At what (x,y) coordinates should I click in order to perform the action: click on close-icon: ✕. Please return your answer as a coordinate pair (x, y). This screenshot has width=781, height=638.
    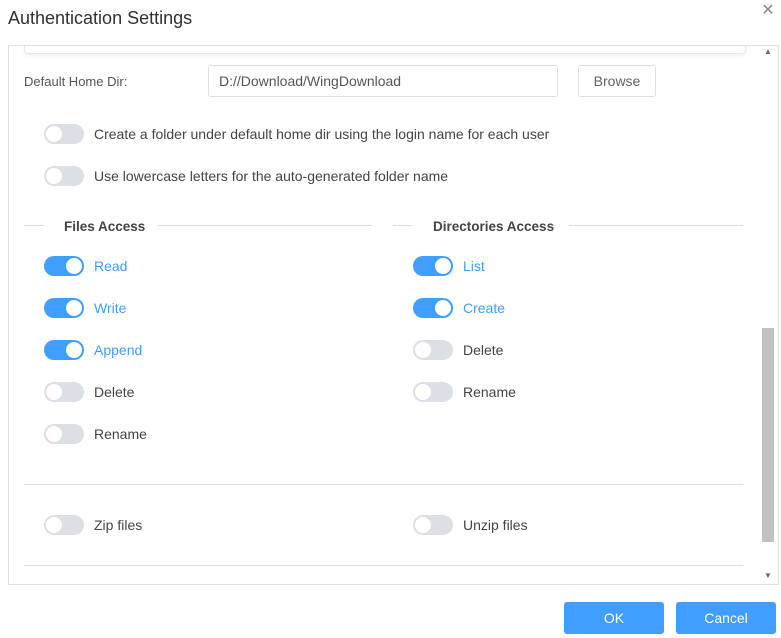
    Looking at the image, I should click on (768, 11).